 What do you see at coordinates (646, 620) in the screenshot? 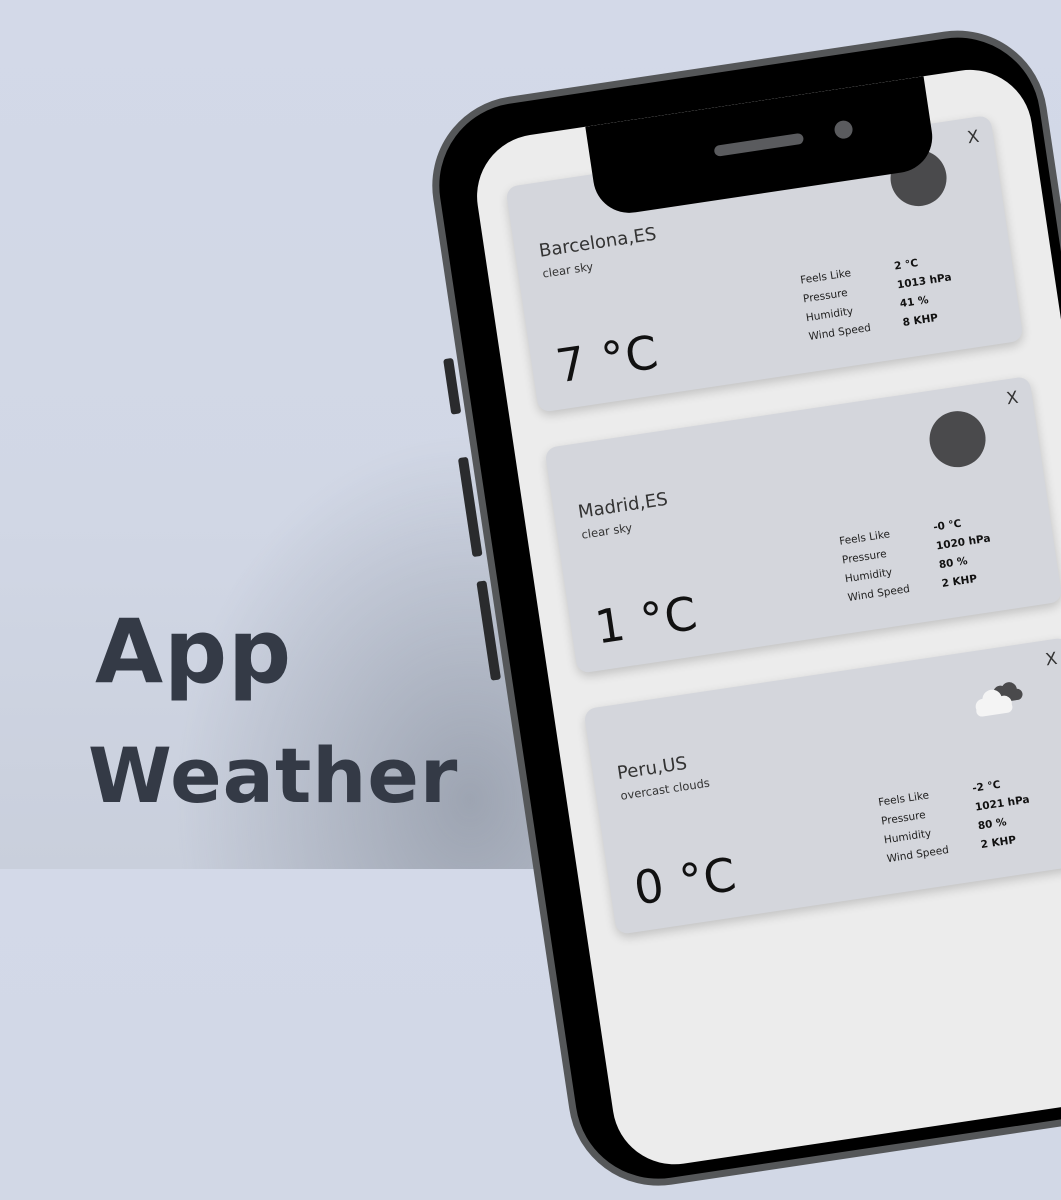
I see `temperature: 1 °C` at bounding box center [646, 620].